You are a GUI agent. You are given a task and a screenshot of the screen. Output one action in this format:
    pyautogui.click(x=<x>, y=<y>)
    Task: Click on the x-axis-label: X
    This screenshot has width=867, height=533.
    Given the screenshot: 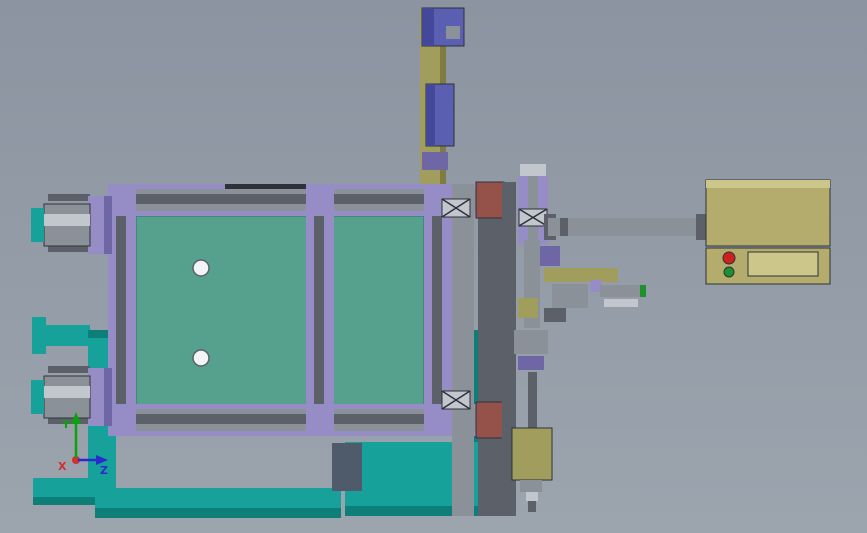 What is the action you would take?
    pyautogui.click(x=62, y=466)
    